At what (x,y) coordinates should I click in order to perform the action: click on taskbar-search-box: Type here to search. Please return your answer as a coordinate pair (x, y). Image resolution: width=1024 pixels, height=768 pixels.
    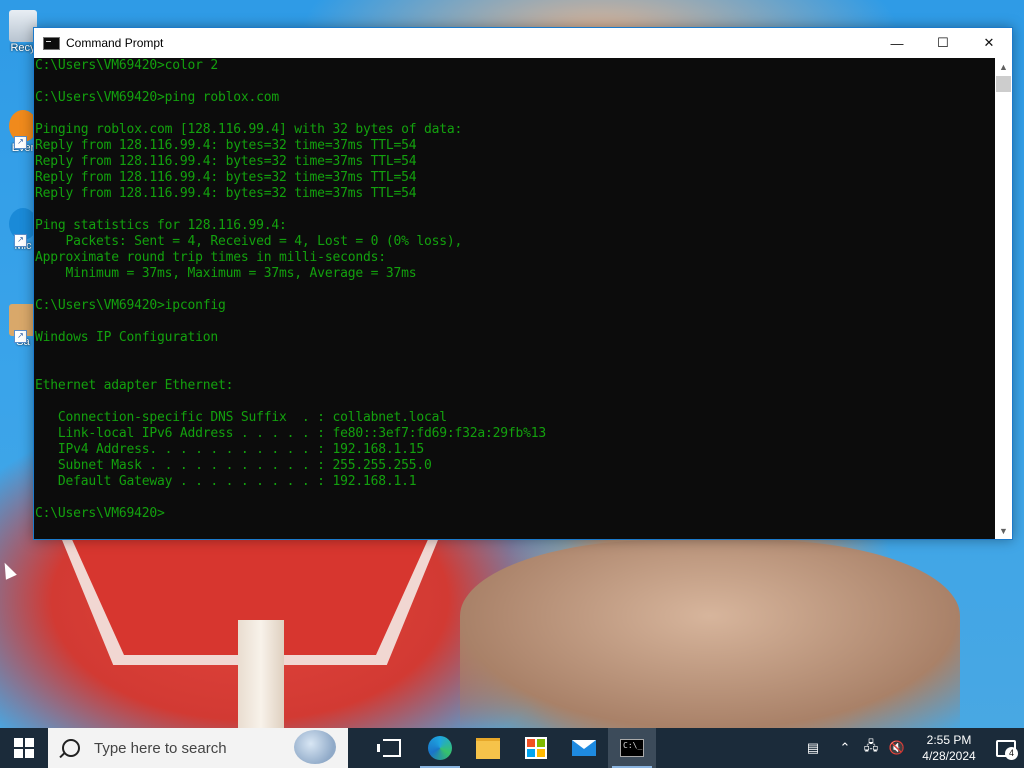
    Looking at the image, I should click on (198, 748).